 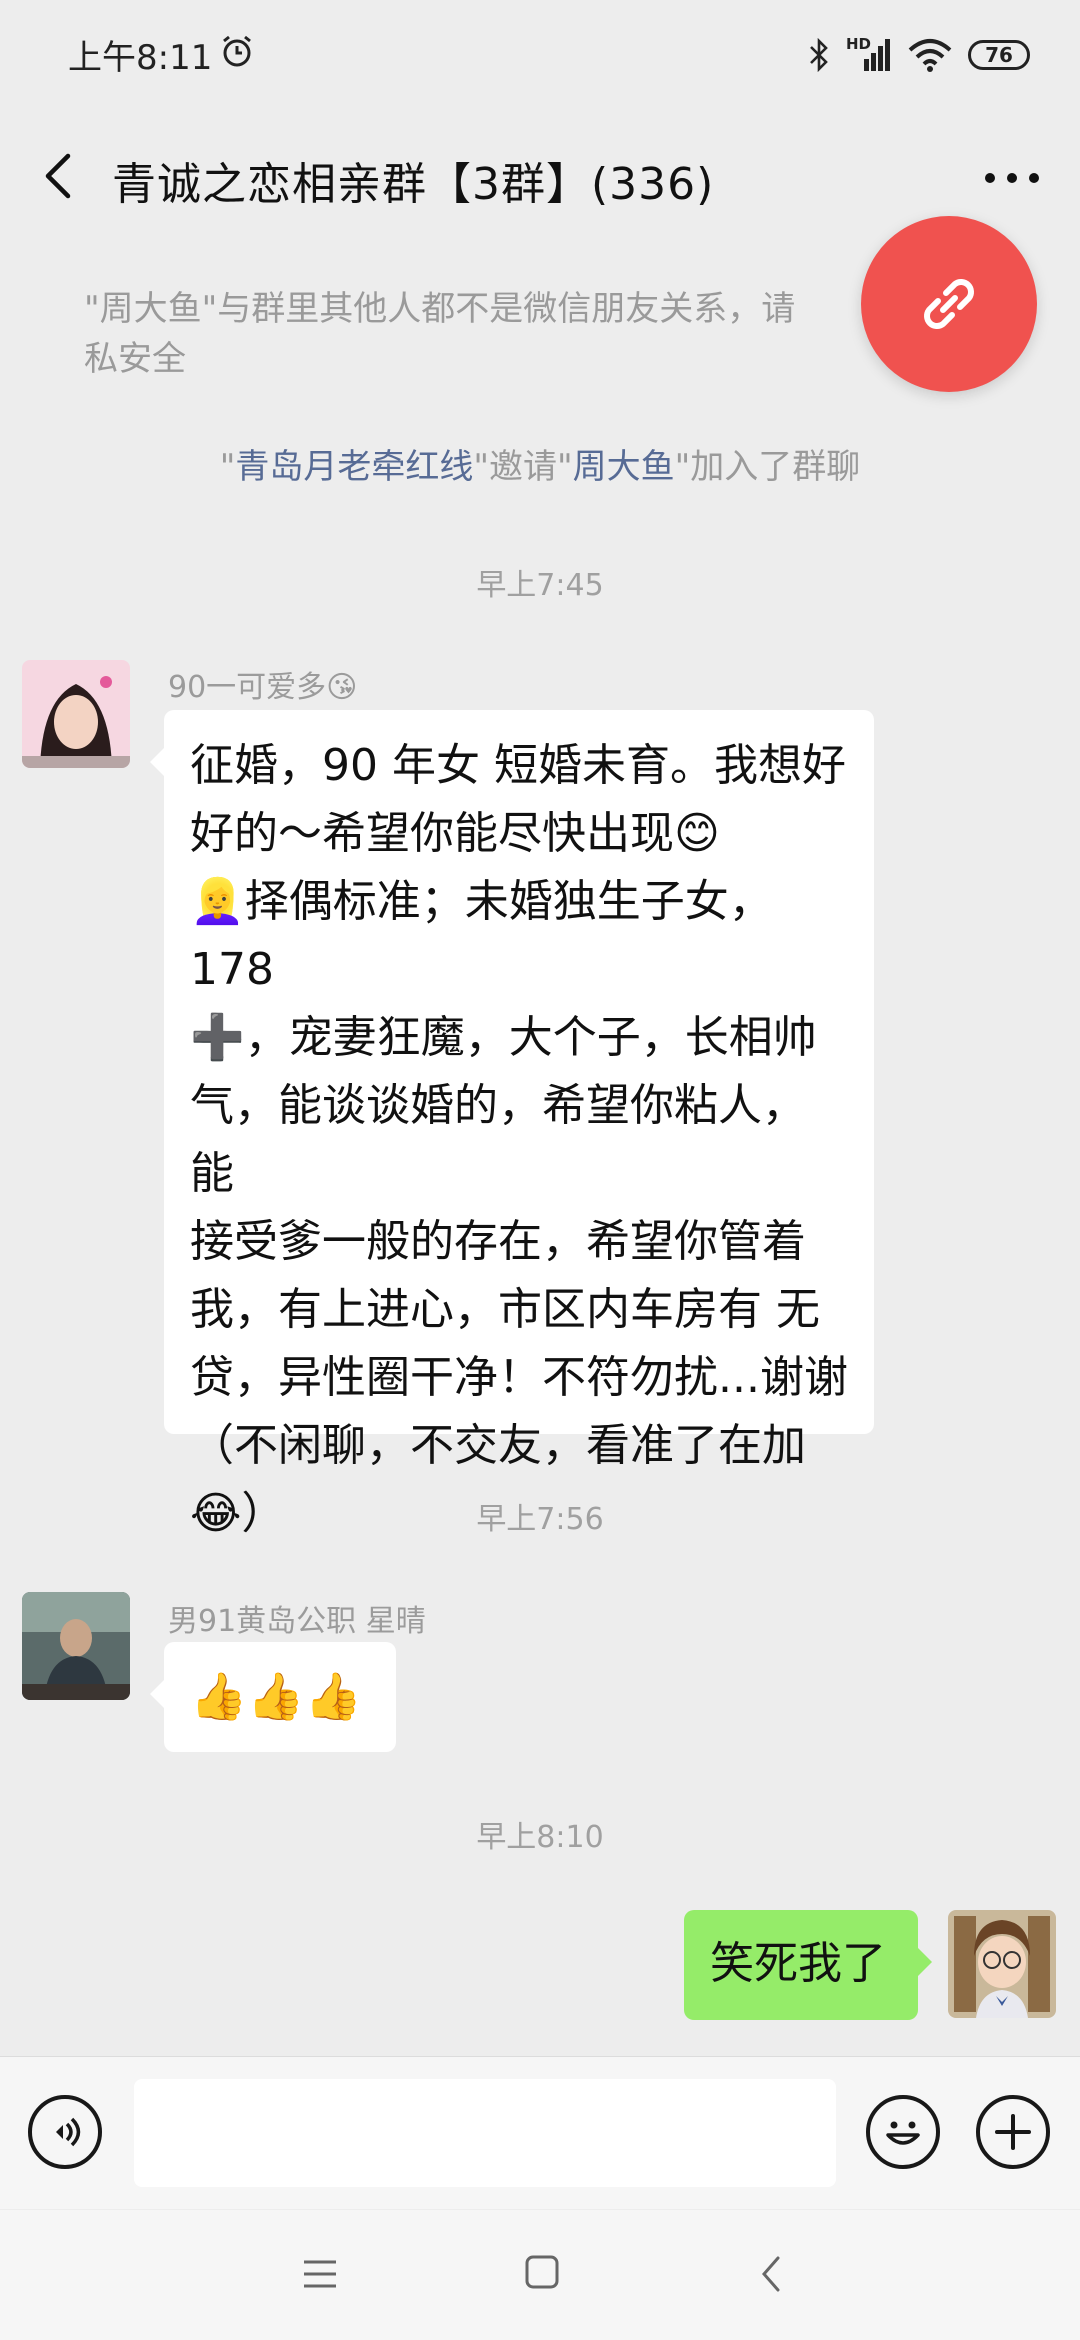 I want to click on message-line: 接受爹一般的存在，希望你管着, so click(x=498, y=1241).